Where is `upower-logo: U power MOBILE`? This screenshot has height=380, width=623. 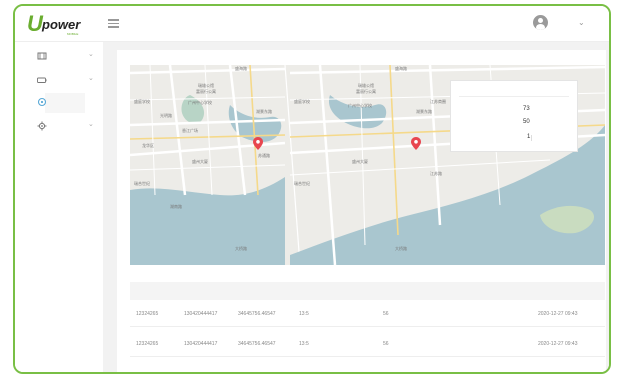
upower-logo: U power MOBILE is located at coordinates (57, 23).